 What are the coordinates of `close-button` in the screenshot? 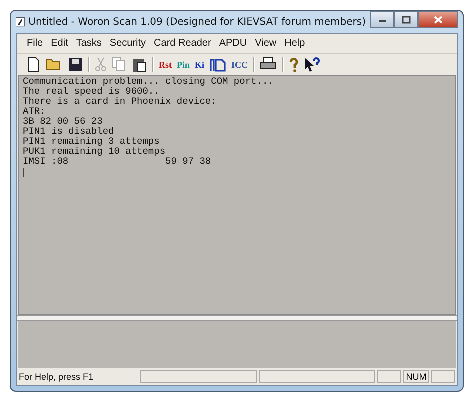 It's located at (438, 19).